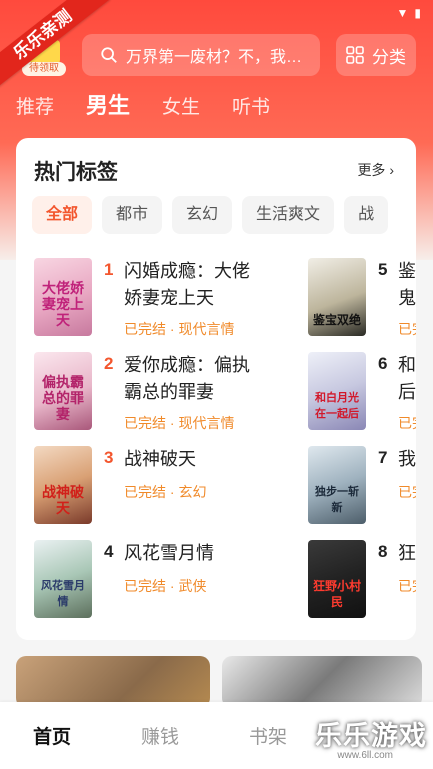 This screenshot has height=769, width=433. What do you see at coordinates (365, 755) in the screenshot?
I see `watermark-url: www.6ll.com` at bounding box center [365, 755].